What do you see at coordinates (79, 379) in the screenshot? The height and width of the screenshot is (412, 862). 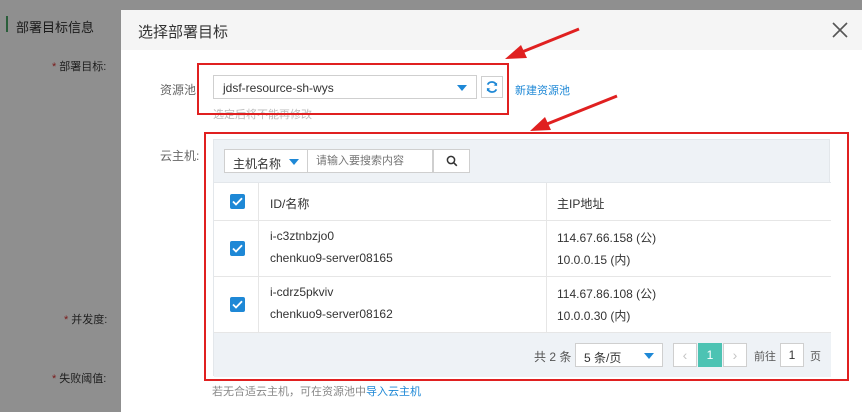 I see `failure-threshold-label: * 失败阈值:` at bounding box center [79, 379].